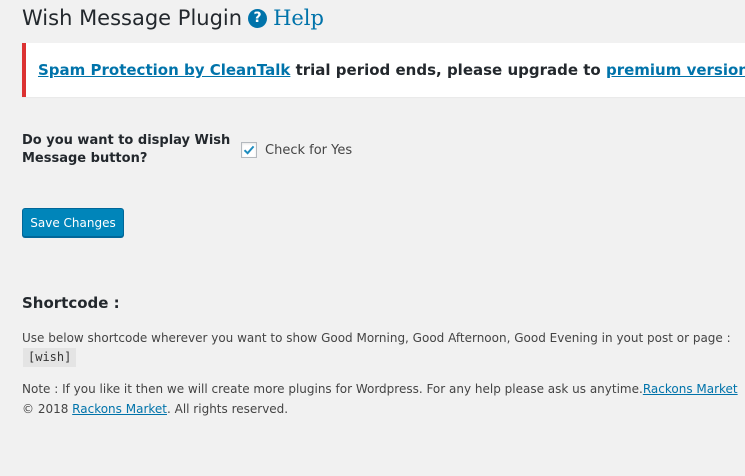 Image resolution: width=745 pixels, height=476 pixels. Describe the element at coordinates (47, 409) in the screenshot. I see `copyright-prefix: © 2018` at that location.